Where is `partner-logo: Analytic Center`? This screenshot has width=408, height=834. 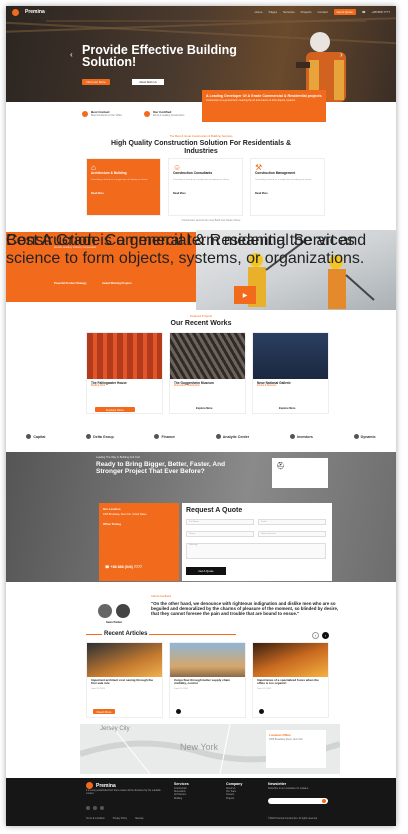 partner-logo: Analytic Center is located at coordinates (232, 436).